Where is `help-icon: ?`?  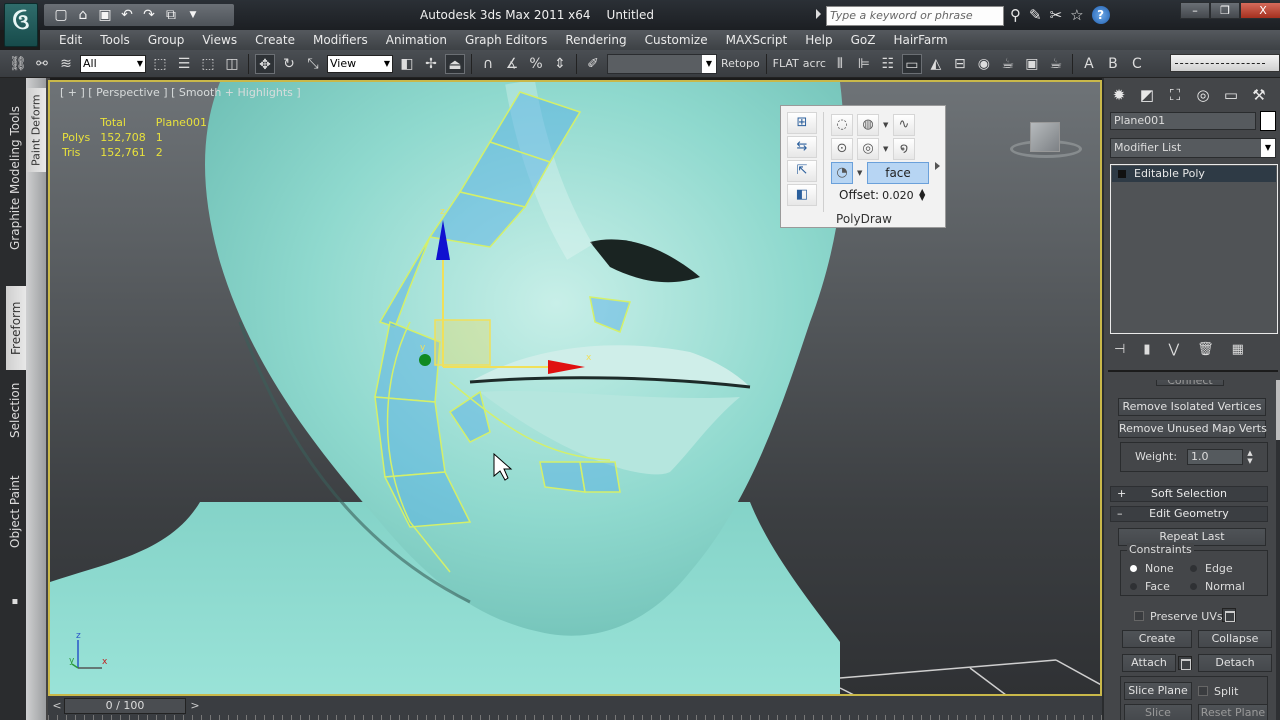 help-icon: ? is located at coordinates (1100, 15).